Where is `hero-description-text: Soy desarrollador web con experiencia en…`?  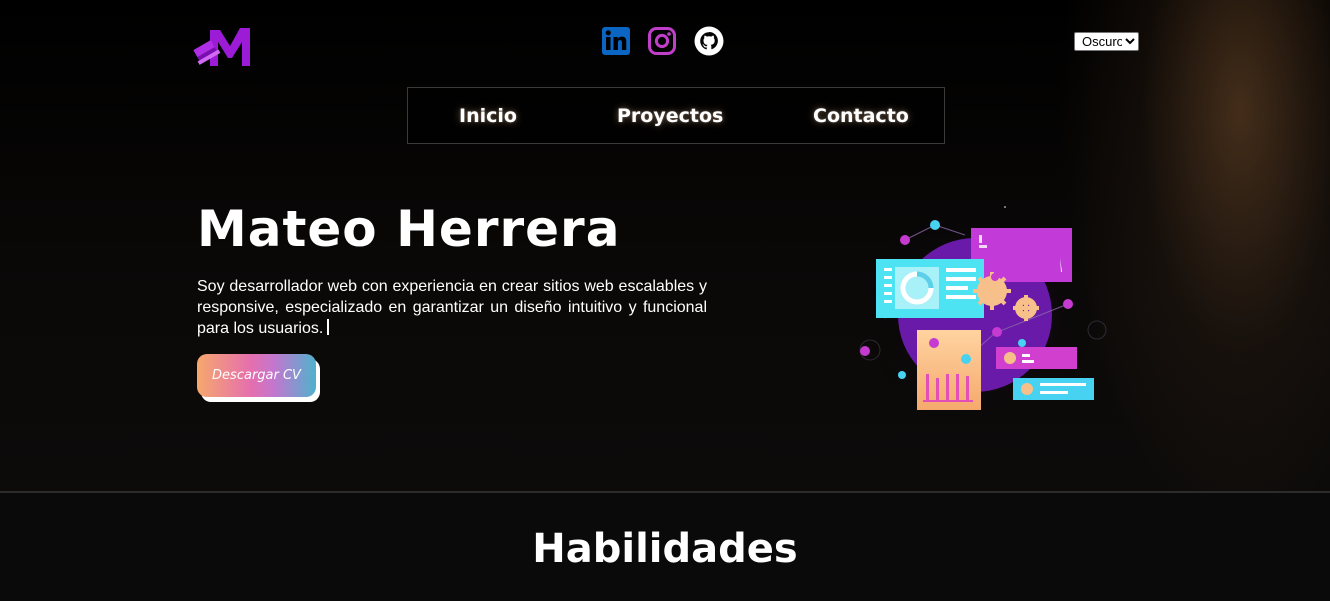 hero-description-text: Soy desarrollador web con experiencia en… is located at coordinates (452, 307).